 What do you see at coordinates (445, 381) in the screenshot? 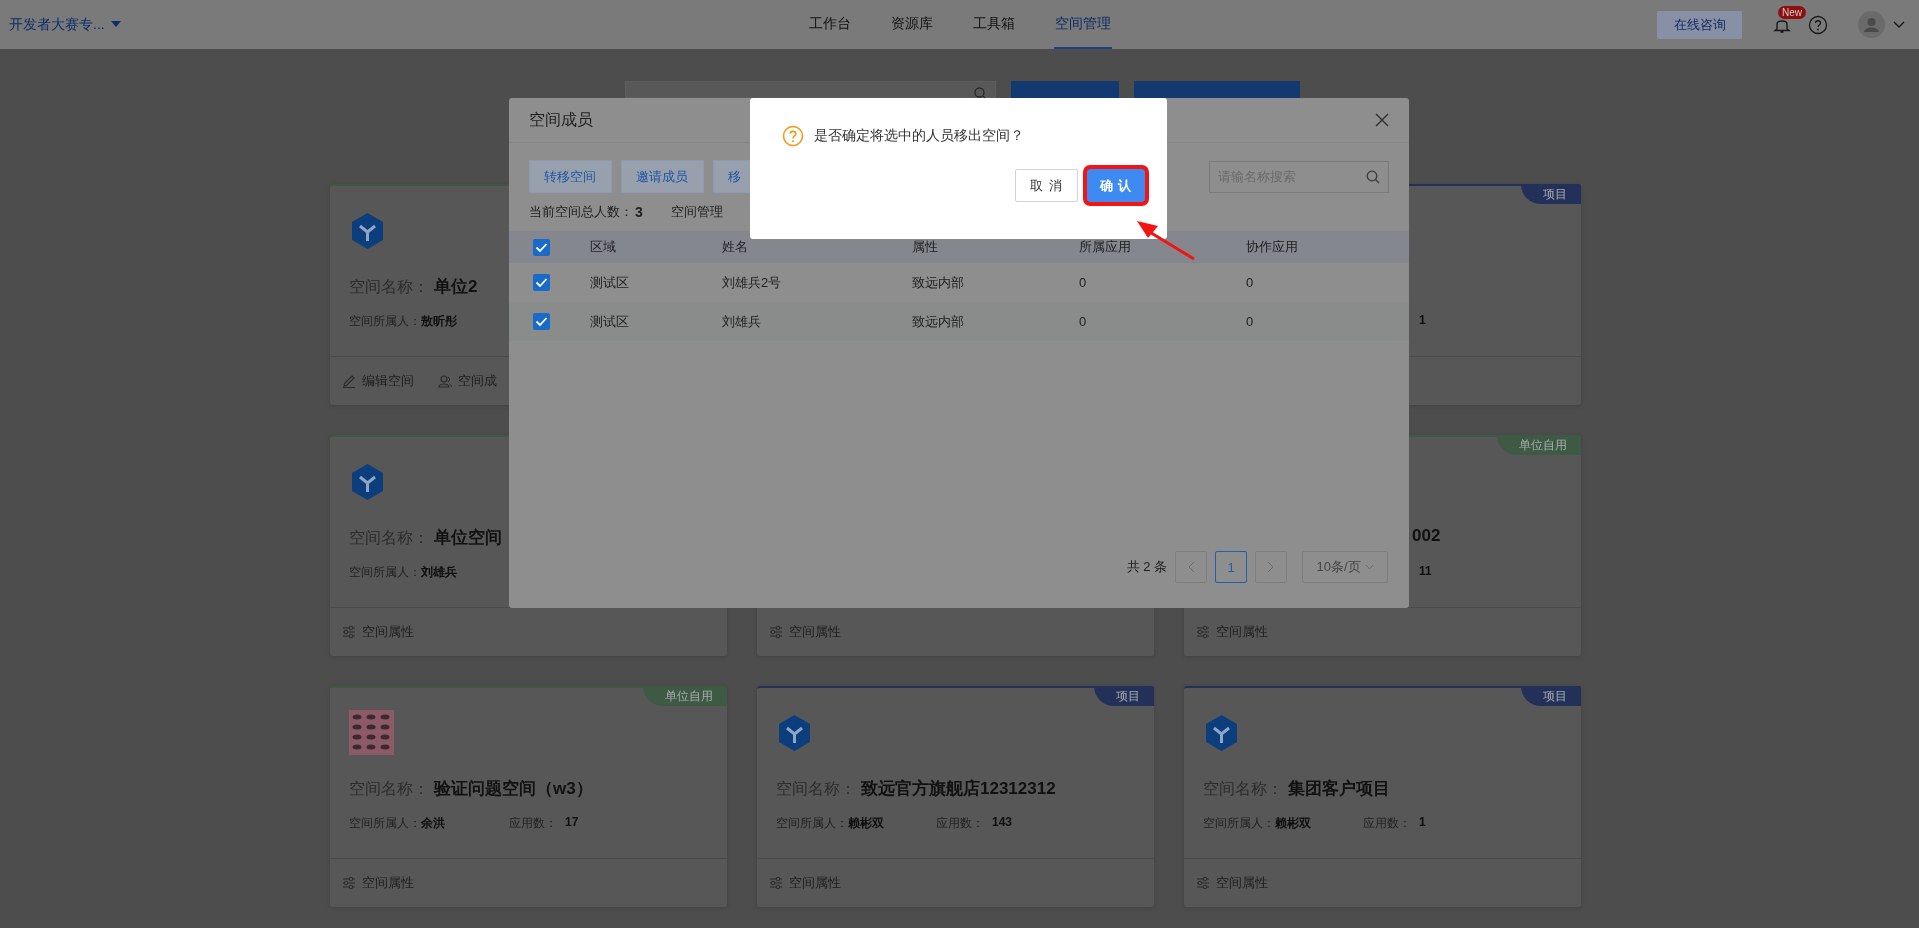
I see `users-icon` at bounding box center [445, 381].